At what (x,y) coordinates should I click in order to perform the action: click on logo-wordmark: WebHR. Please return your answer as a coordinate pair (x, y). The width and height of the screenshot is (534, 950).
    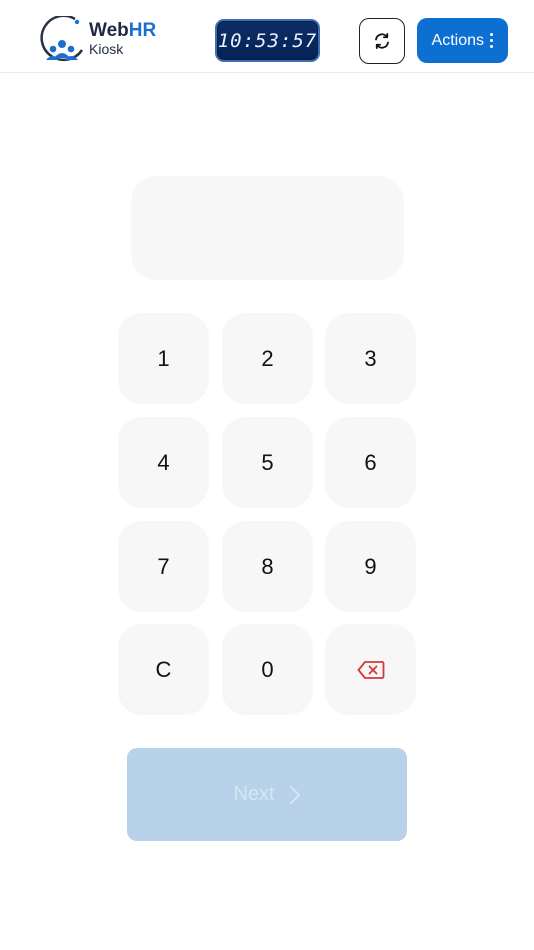
    Looking at the image, I should click on (122, 31).